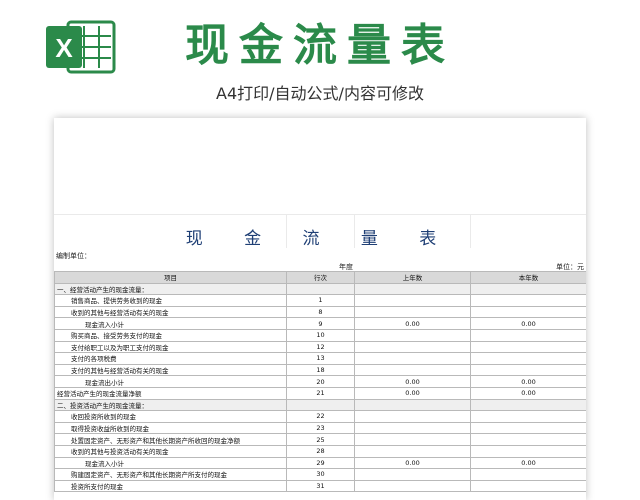 This screenshot has width=640, height=500. I want to click on header-curr-year: 本年数, so click(528, 277).